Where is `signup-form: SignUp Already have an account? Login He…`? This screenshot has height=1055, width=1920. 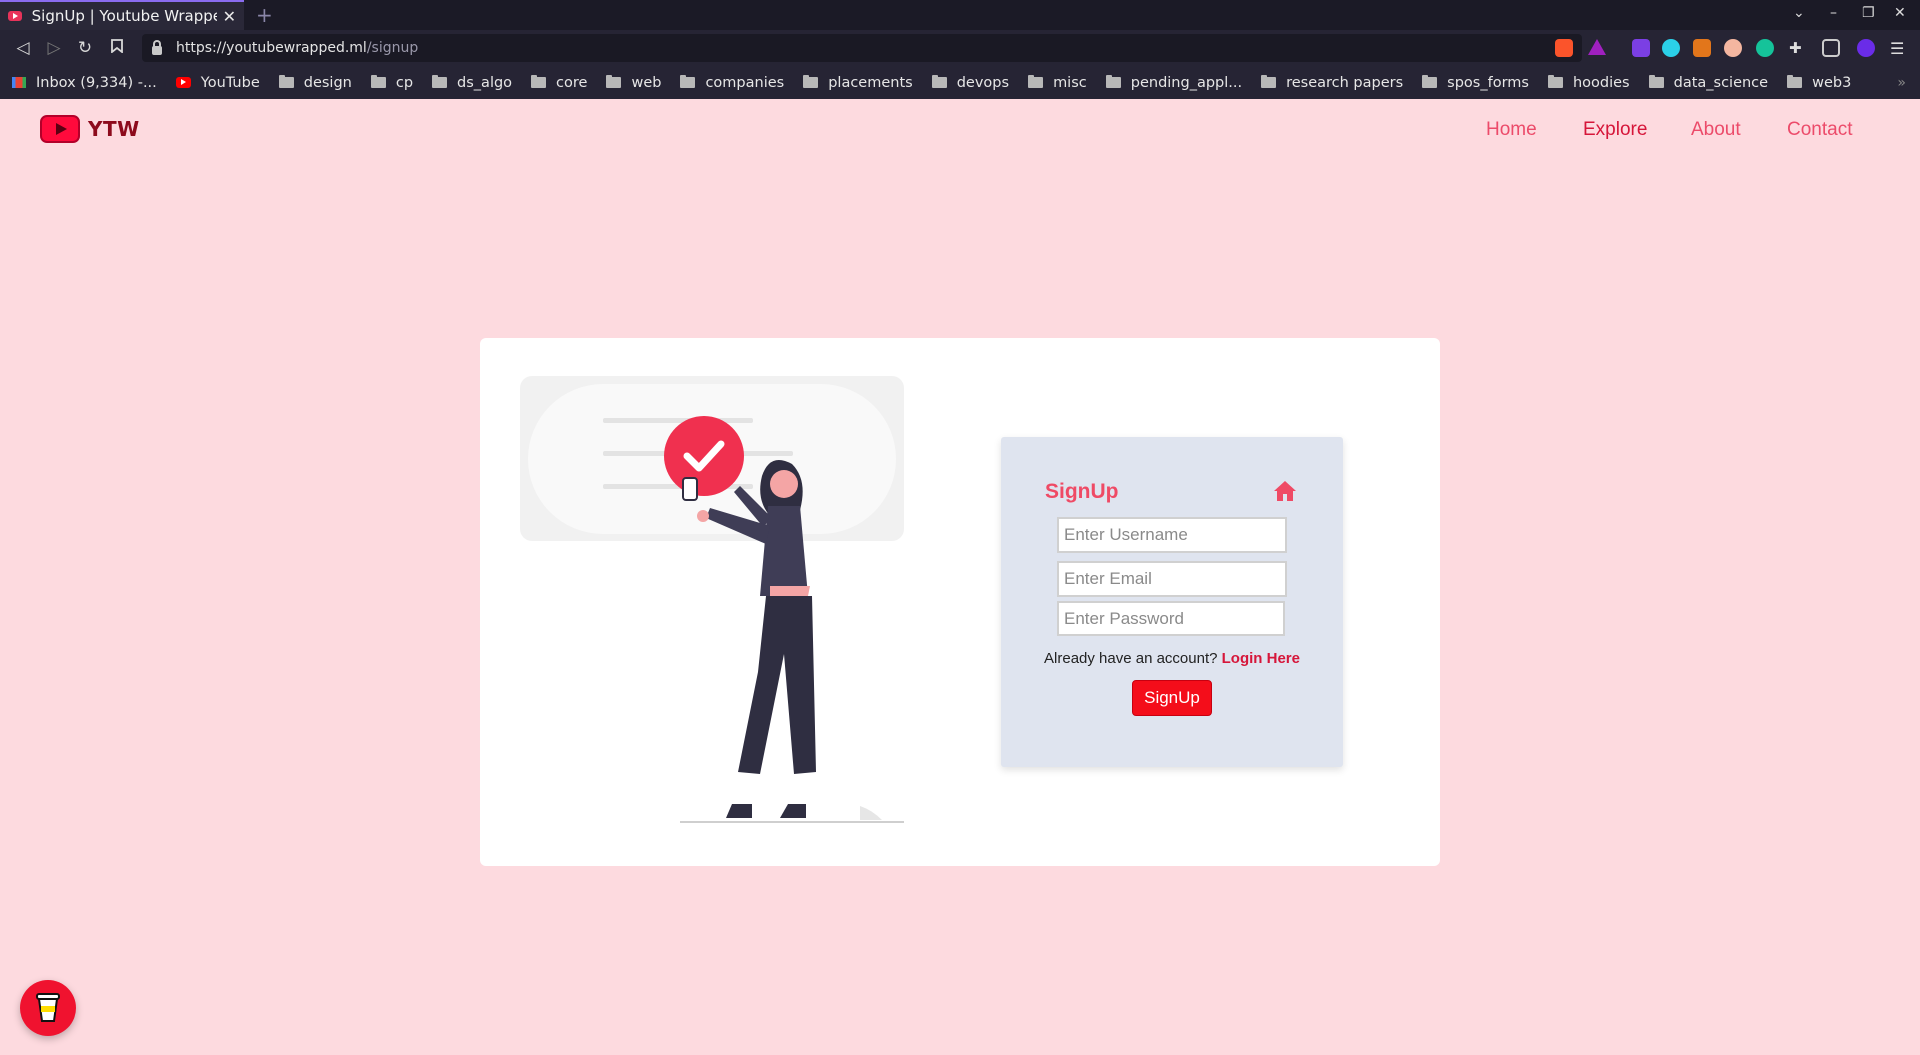
signup-form: SignUp Already have an account? Login He… is located at coordinates (1172, 602).